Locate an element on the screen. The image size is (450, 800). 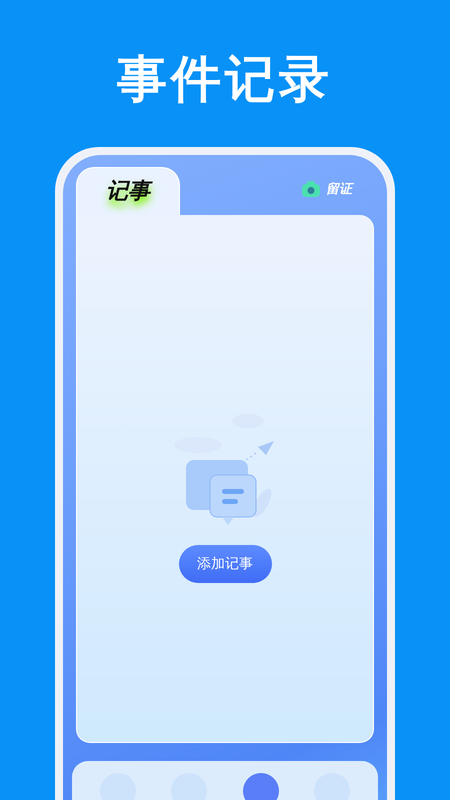
notes-tab: 记事 is located at coordinates (128, 191).